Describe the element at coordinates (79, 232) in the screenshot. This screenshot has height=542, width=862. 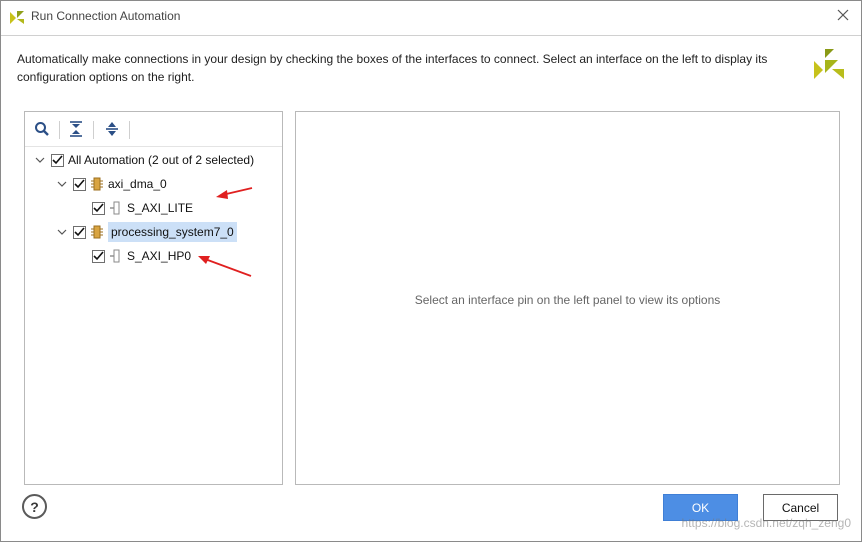
I see `processing-system-checkbox` at that location.